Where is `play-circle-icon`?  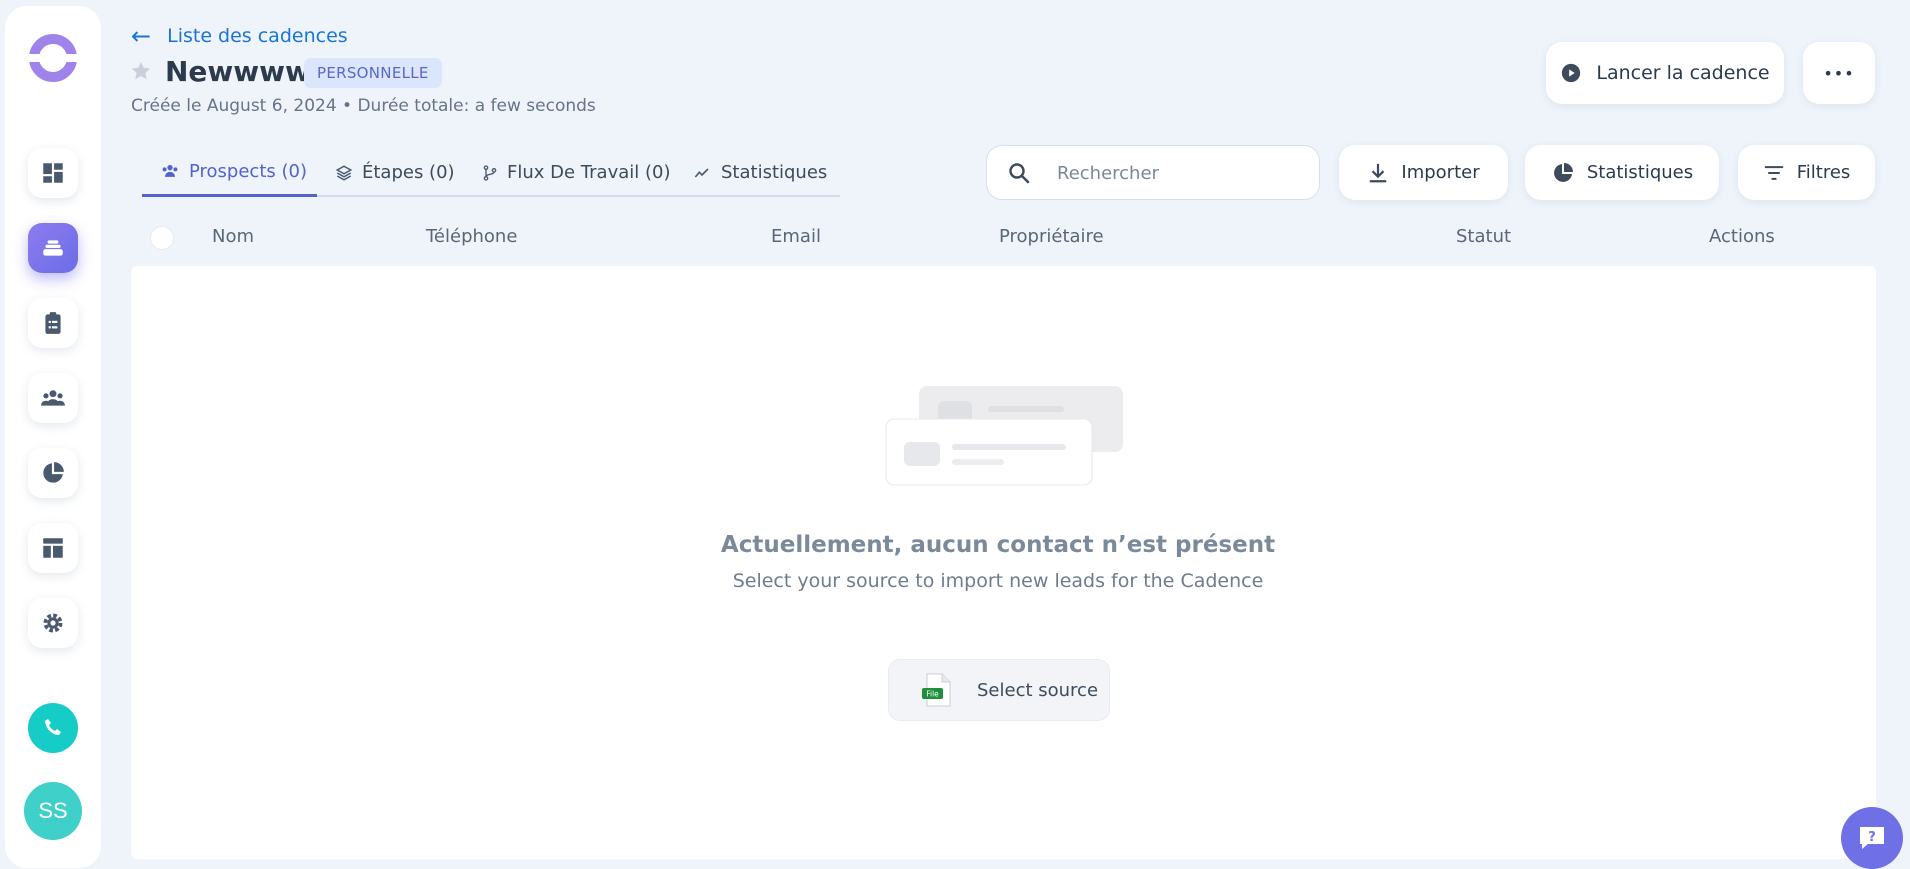 play-circle-icon is located at coordinates (1571, 73).